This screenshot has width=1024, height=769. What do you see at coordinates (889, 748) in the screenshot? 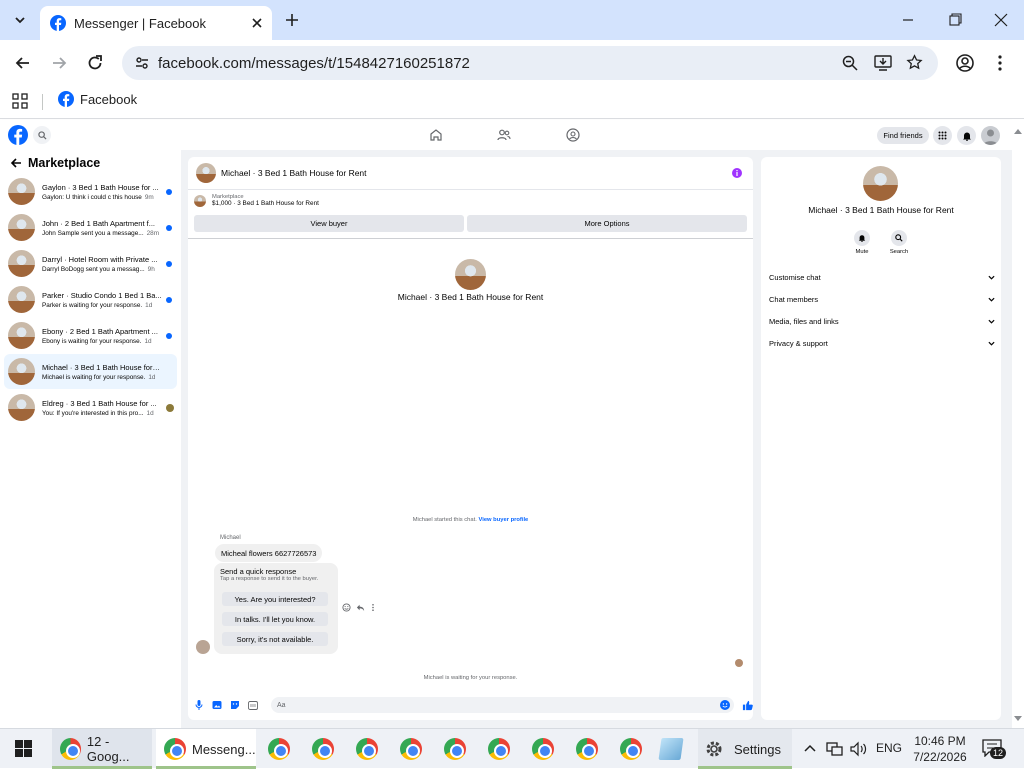
I see `language-indicator: ENG` at bounding box center [889, 748].